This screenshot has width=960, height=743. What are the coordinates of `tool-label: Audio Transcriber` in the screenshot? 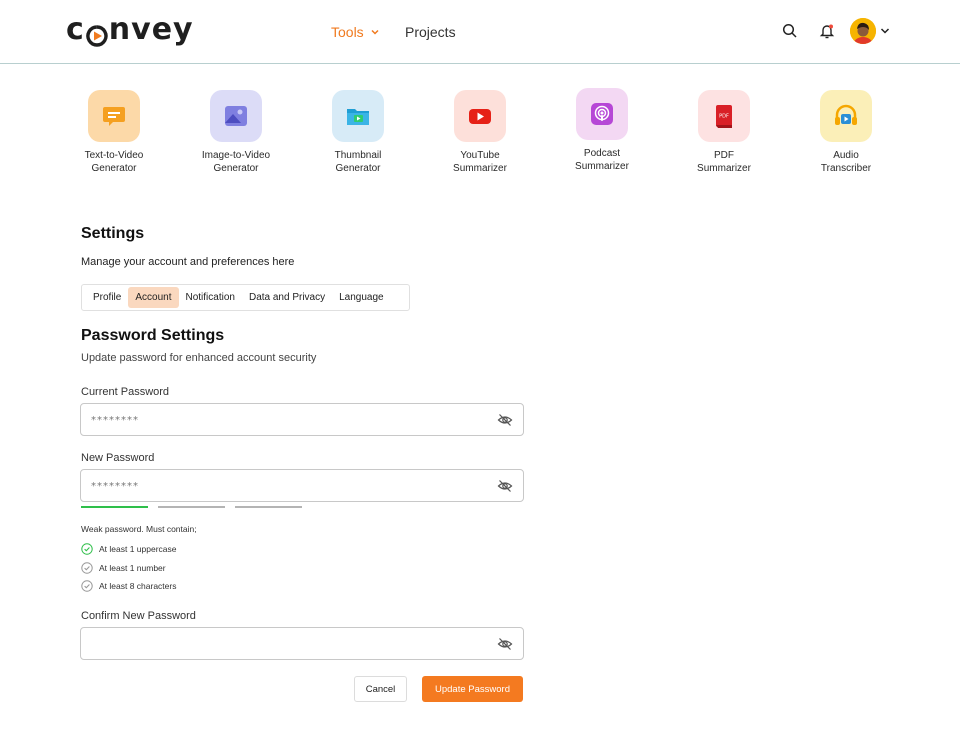 It's located at (846, 162).